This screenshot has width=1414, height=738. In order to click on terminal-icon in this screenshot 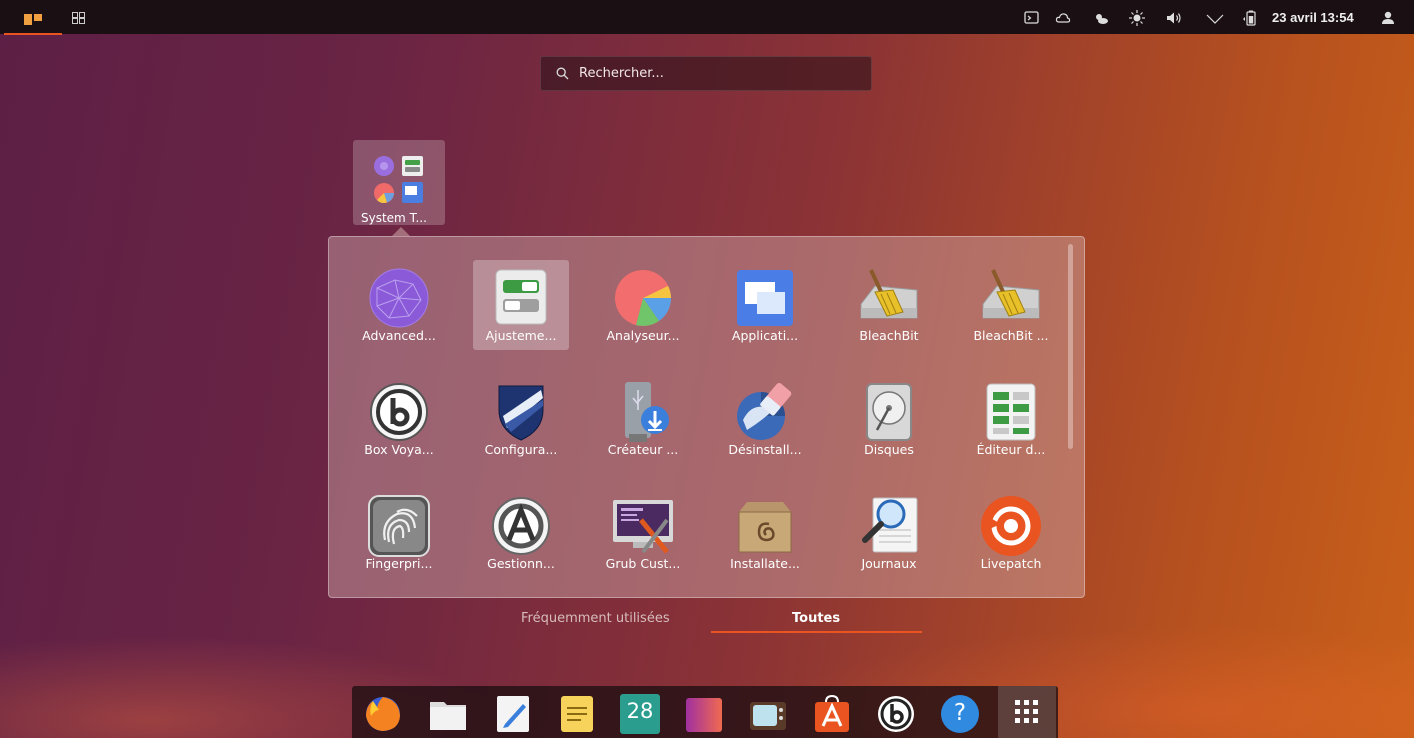, I will do `click(1032, 18)`.